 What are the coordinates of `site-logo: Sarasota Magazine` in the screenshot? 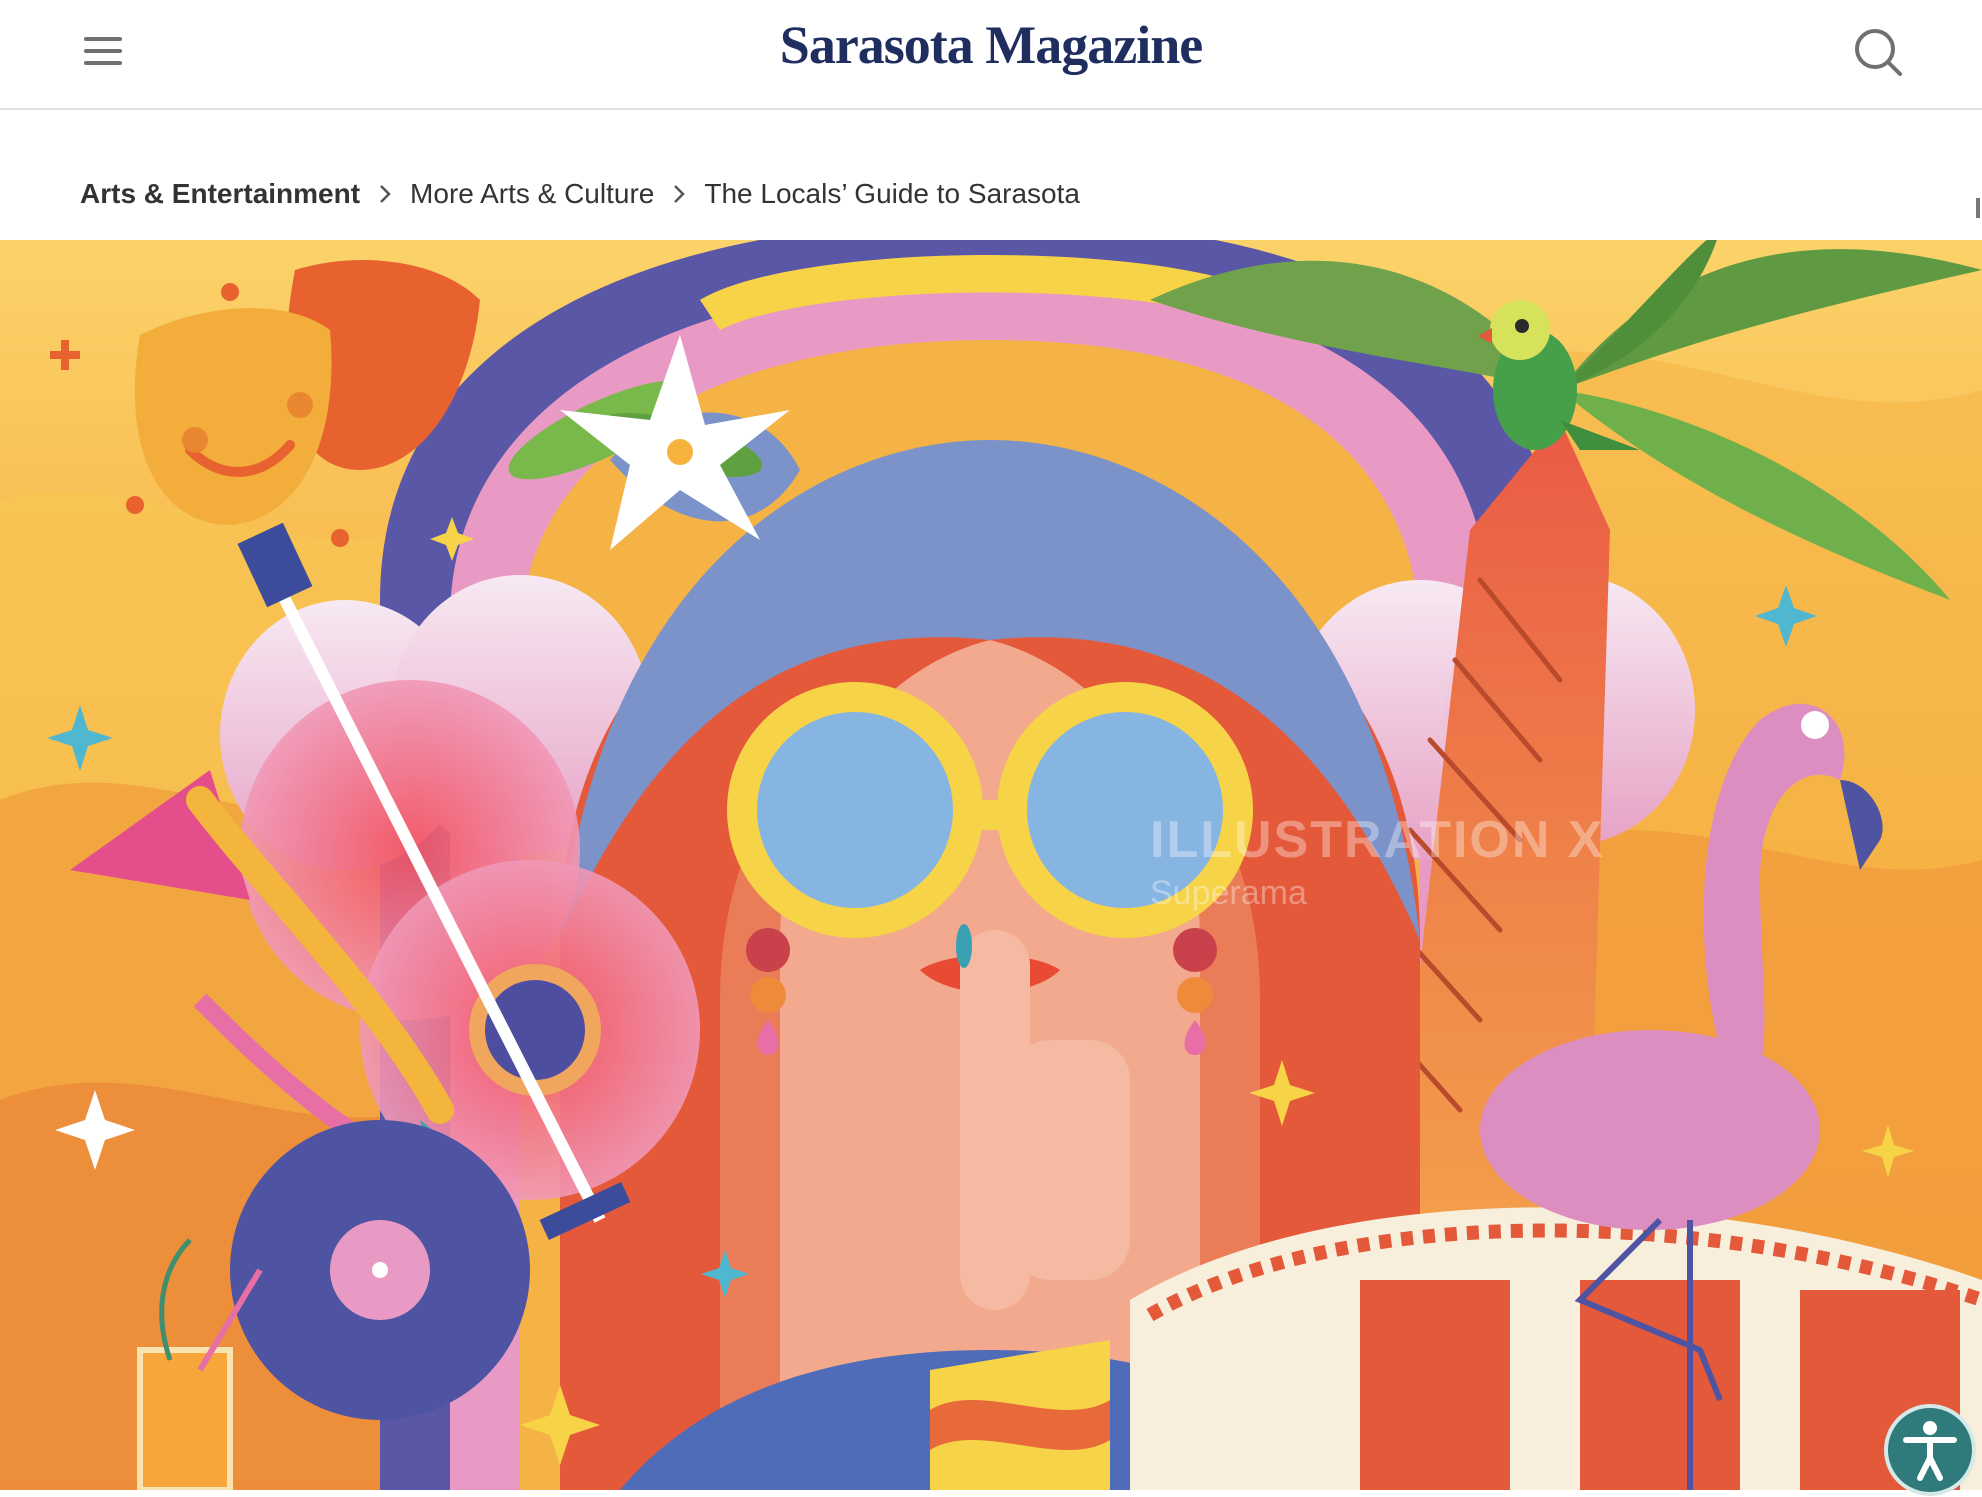 It's located at (991, 45).